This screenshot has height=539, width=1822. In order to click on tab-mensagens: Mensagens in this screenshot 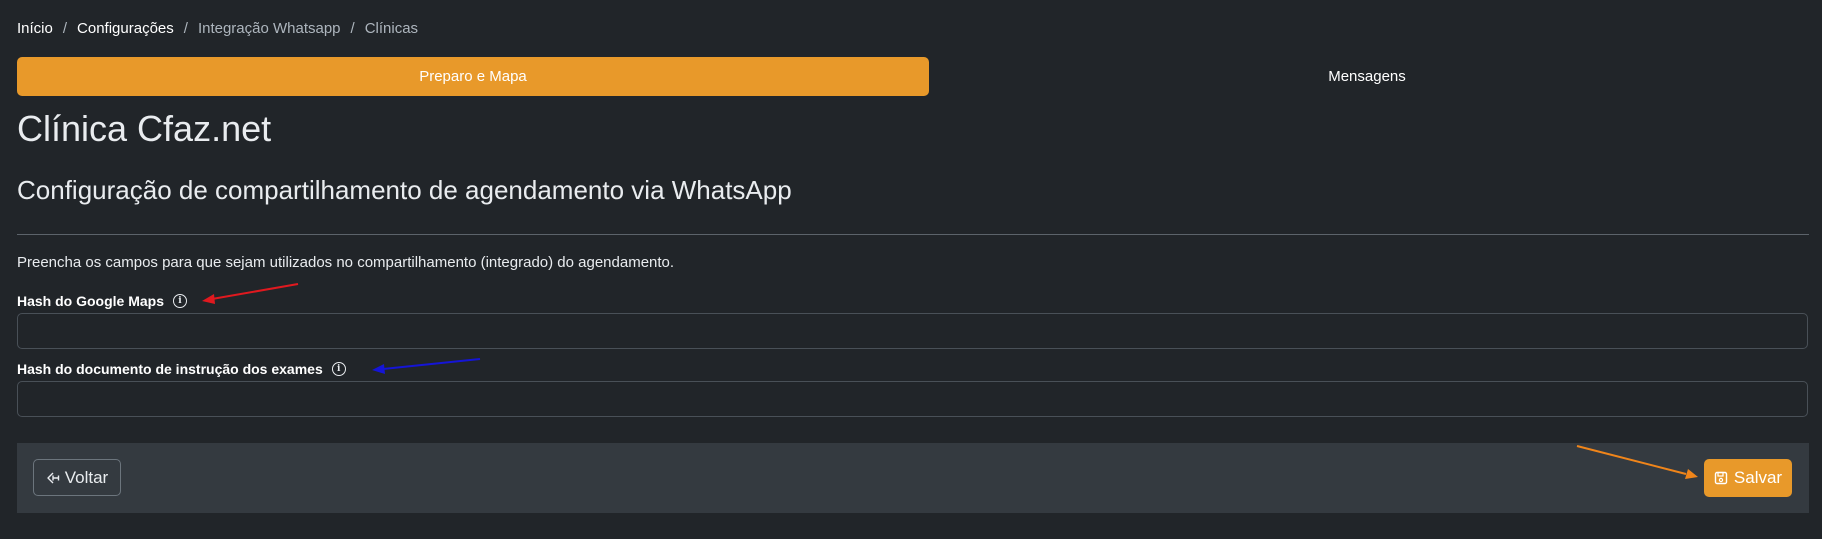, I will do `click(1367, 76)`.